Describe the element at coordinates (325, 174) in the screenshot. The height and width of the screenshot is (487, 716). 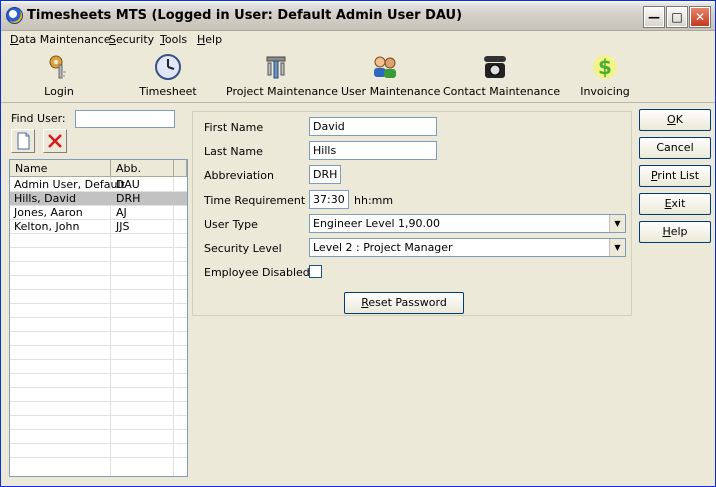
I see `abbreviation-field: DRH` at that location.